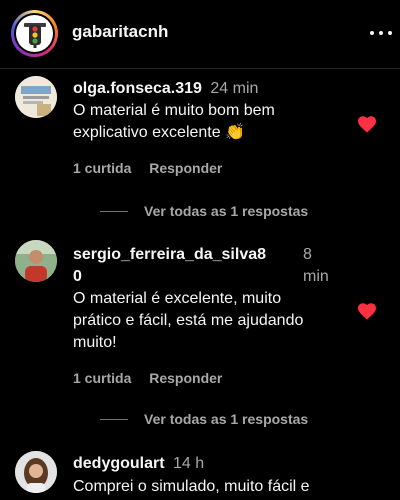  I want to click on avatar, so click(36, 472).